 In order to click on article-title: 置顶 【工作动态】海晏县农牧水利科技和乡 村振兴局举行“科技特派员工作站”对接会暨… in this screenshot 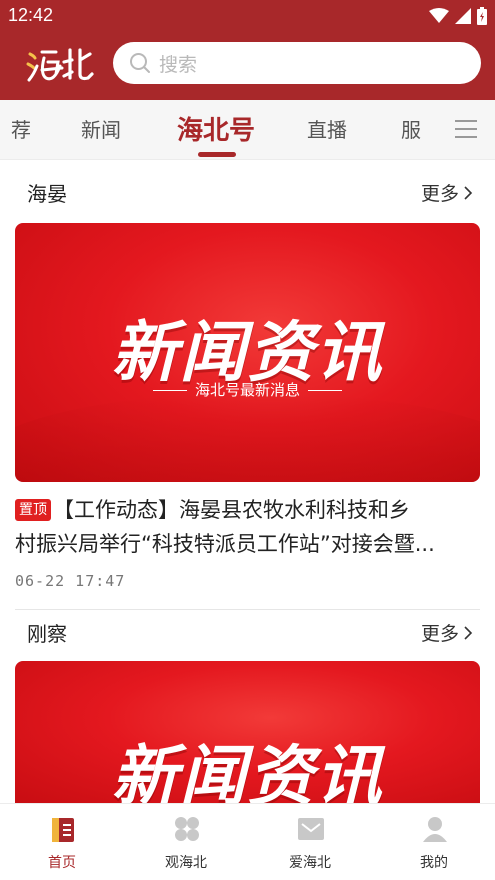, I will do `click(247, 527)`.